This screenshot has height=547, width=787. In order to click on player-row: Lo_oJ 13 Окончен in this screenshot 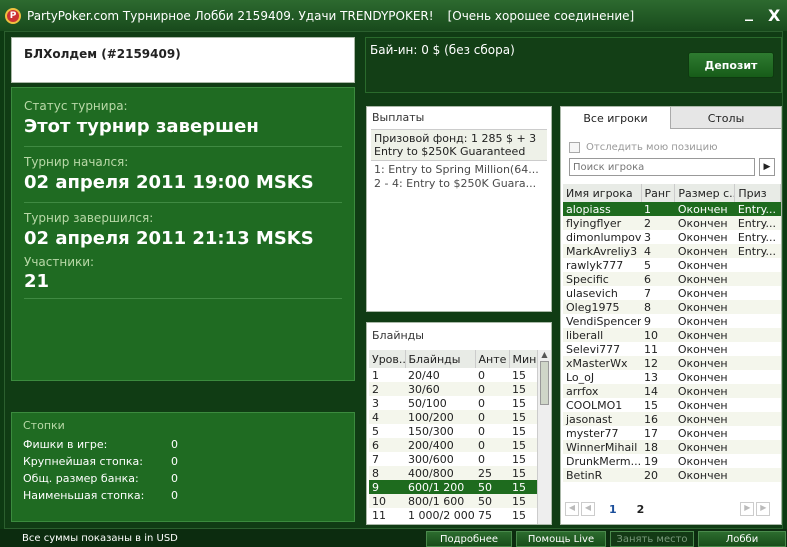, I will do `click(672, 377)`.